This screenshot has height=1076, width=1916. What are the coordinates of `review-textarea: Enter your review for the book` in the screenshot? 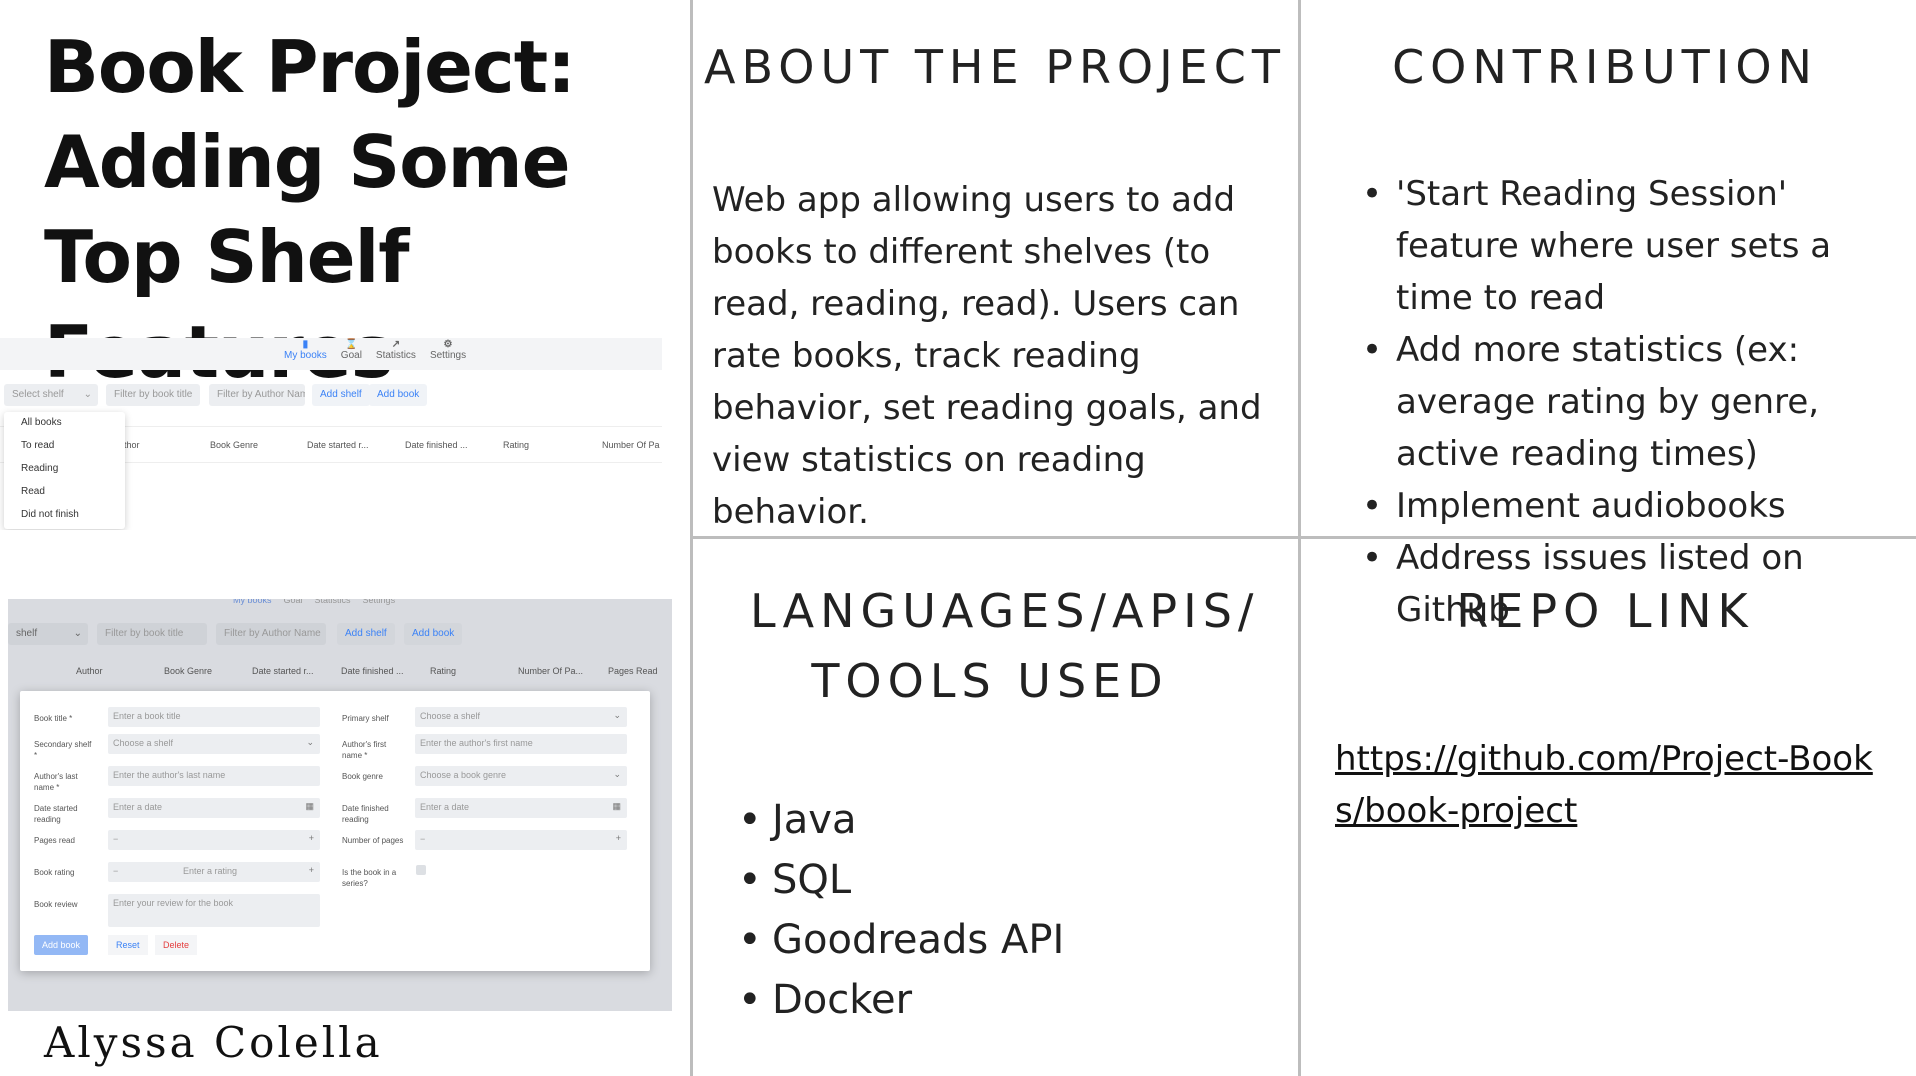 It's located at (214, 910).